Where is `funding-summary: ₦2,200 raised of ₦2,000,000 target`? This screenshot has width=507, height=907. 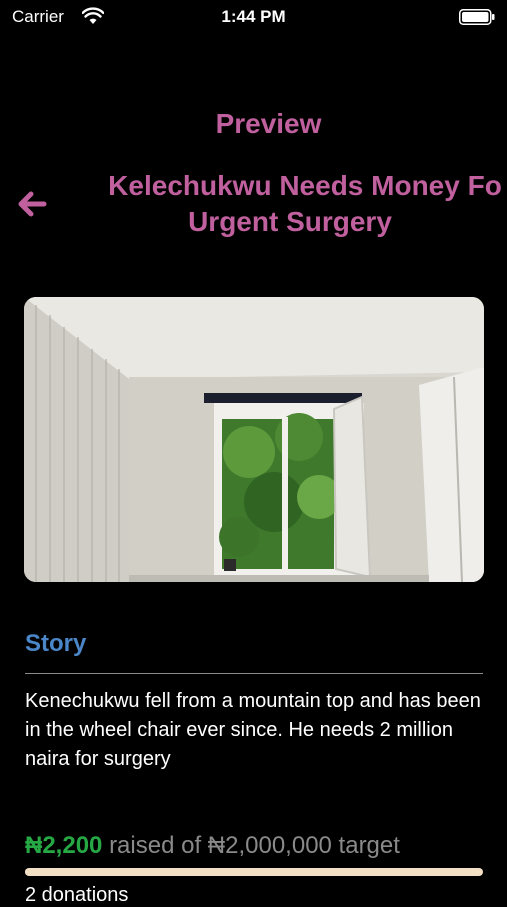 funding-summary: ₦2,200 raised of ₦2,000,000 target is located at coordinates (212, 846).